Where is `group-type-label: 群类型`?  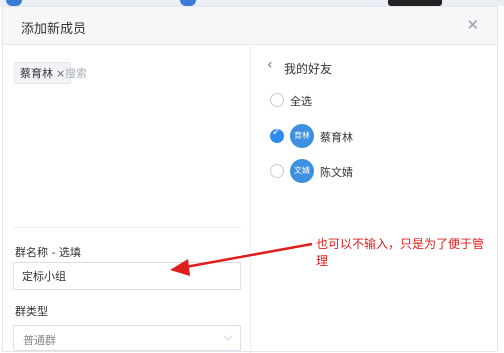 group-type-label: 群类型 is located at coordinates (31, 311).